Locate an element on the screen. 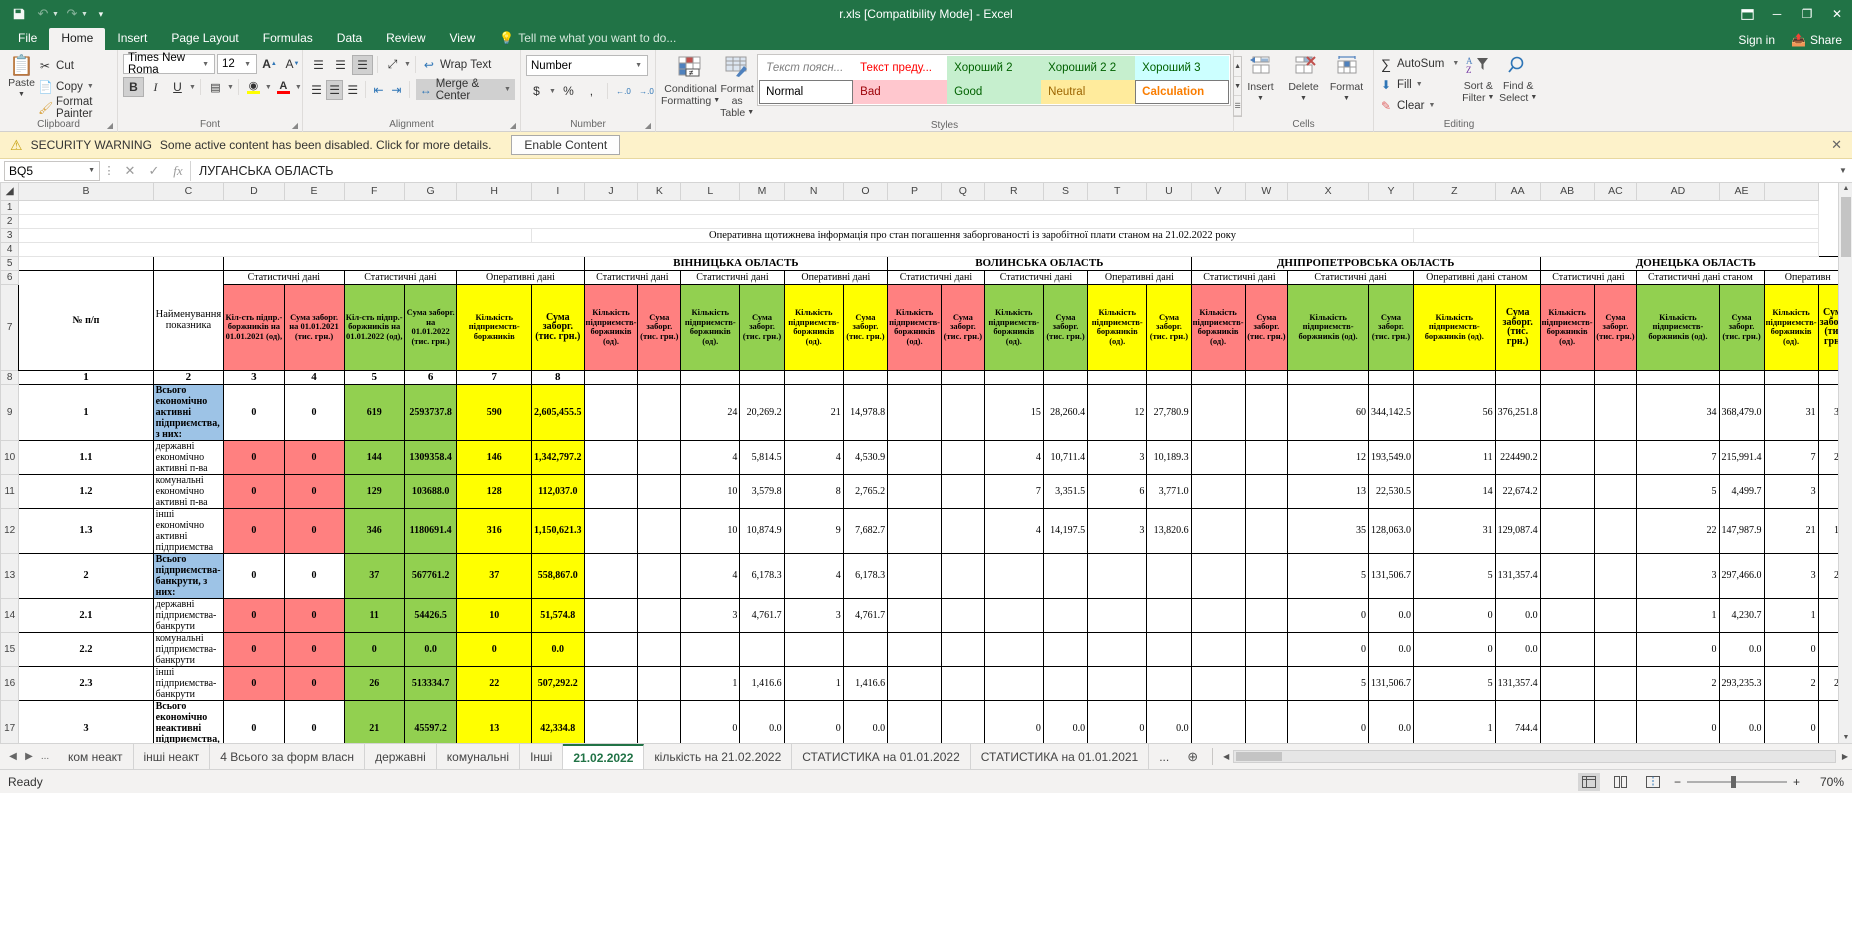 The height and width of the screenshot is (942, 1852). clear-caret-icon: ▼ is located at coordinates (1431, 105).